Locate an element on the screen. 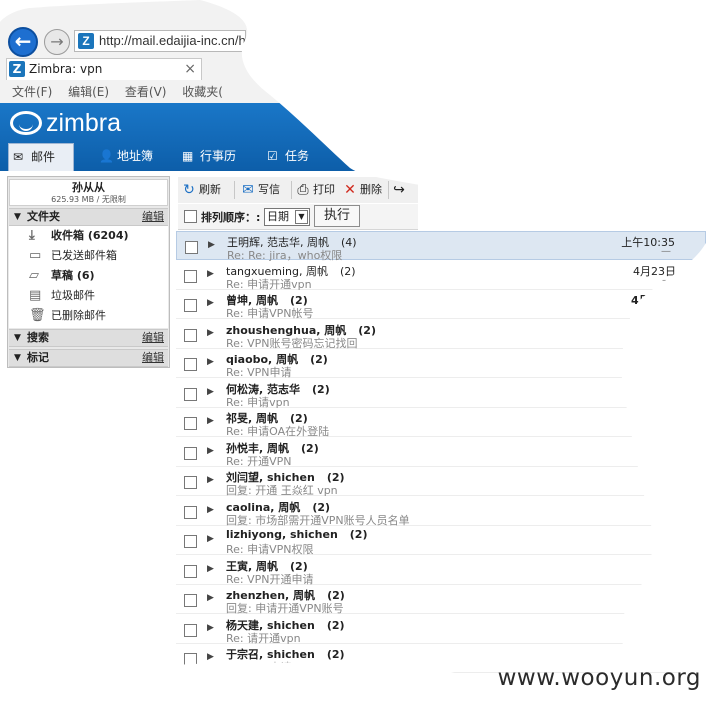 The width and height of the screenshot is (711, 708). tab-tasks: ☑ 任务 is located at coordinates (286, 157).